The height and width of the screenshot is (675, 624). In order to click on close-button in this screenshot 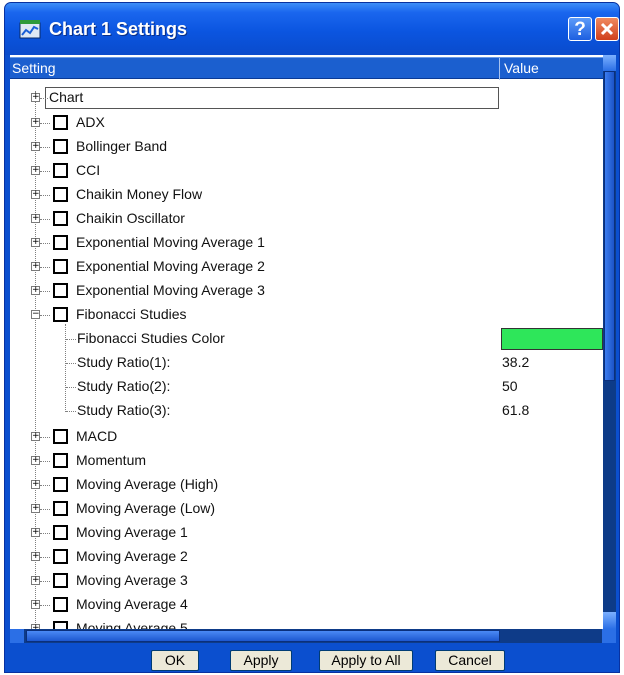, I will do `click(607, 29)`.